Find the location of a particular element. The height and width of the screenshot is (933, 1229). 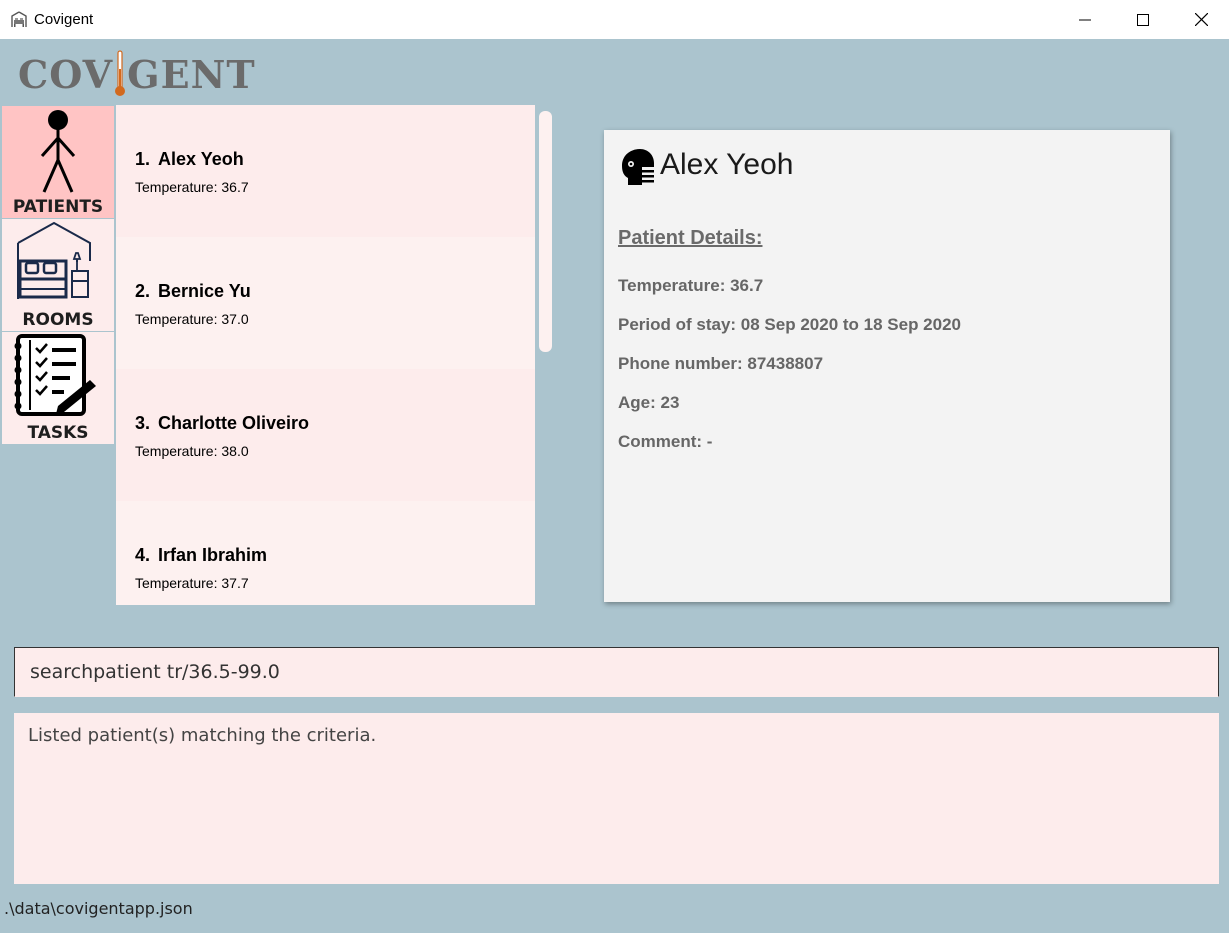

status-bar-path: .\data\covigentapp.json is located at coordinates (98, 908).